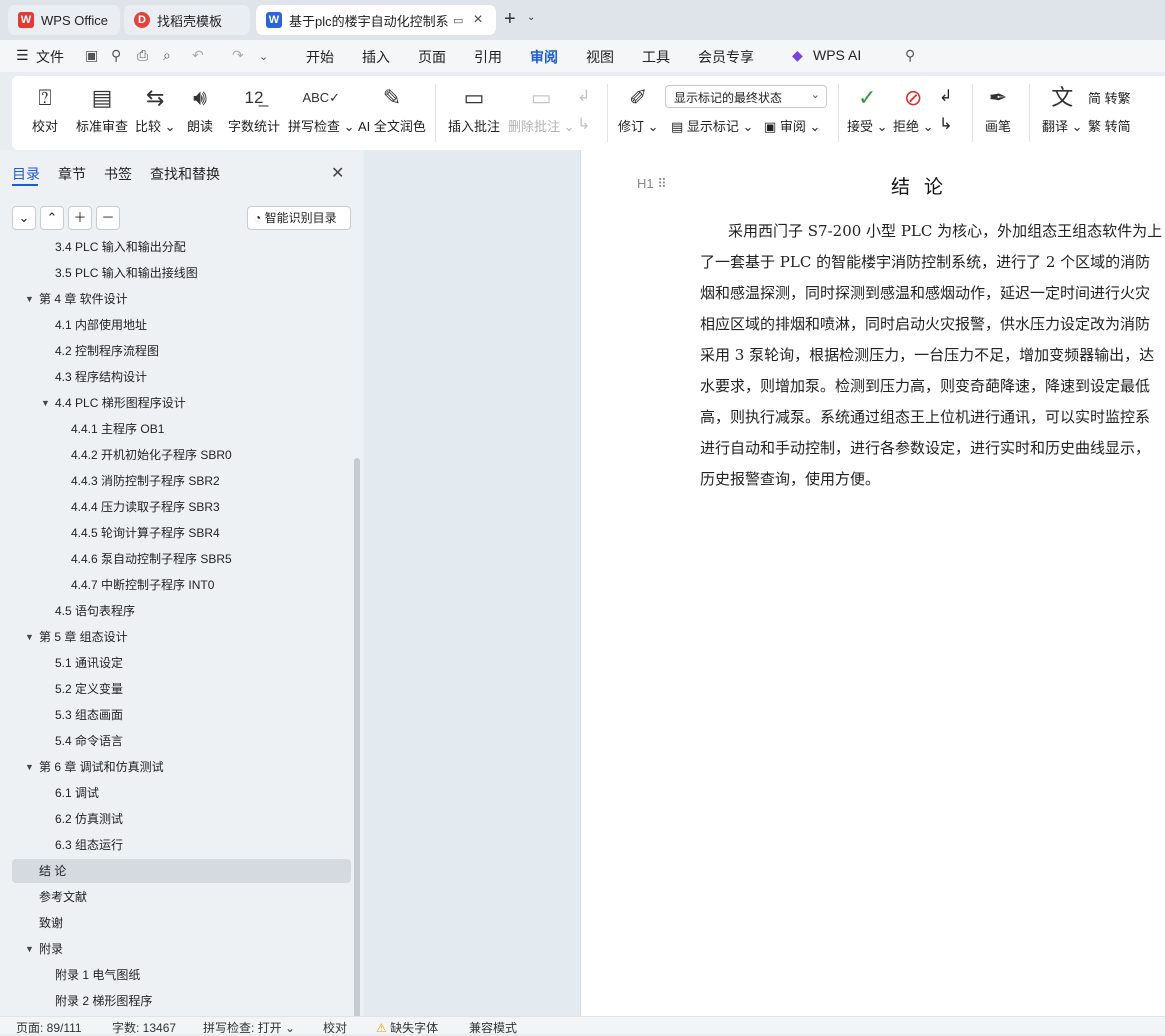  What do you see at coordinates (175, 507) in the screenshot?
I see `toc-item: 4.4.4 压力读取子程序 SBR3` at bounding box center [175, 507].